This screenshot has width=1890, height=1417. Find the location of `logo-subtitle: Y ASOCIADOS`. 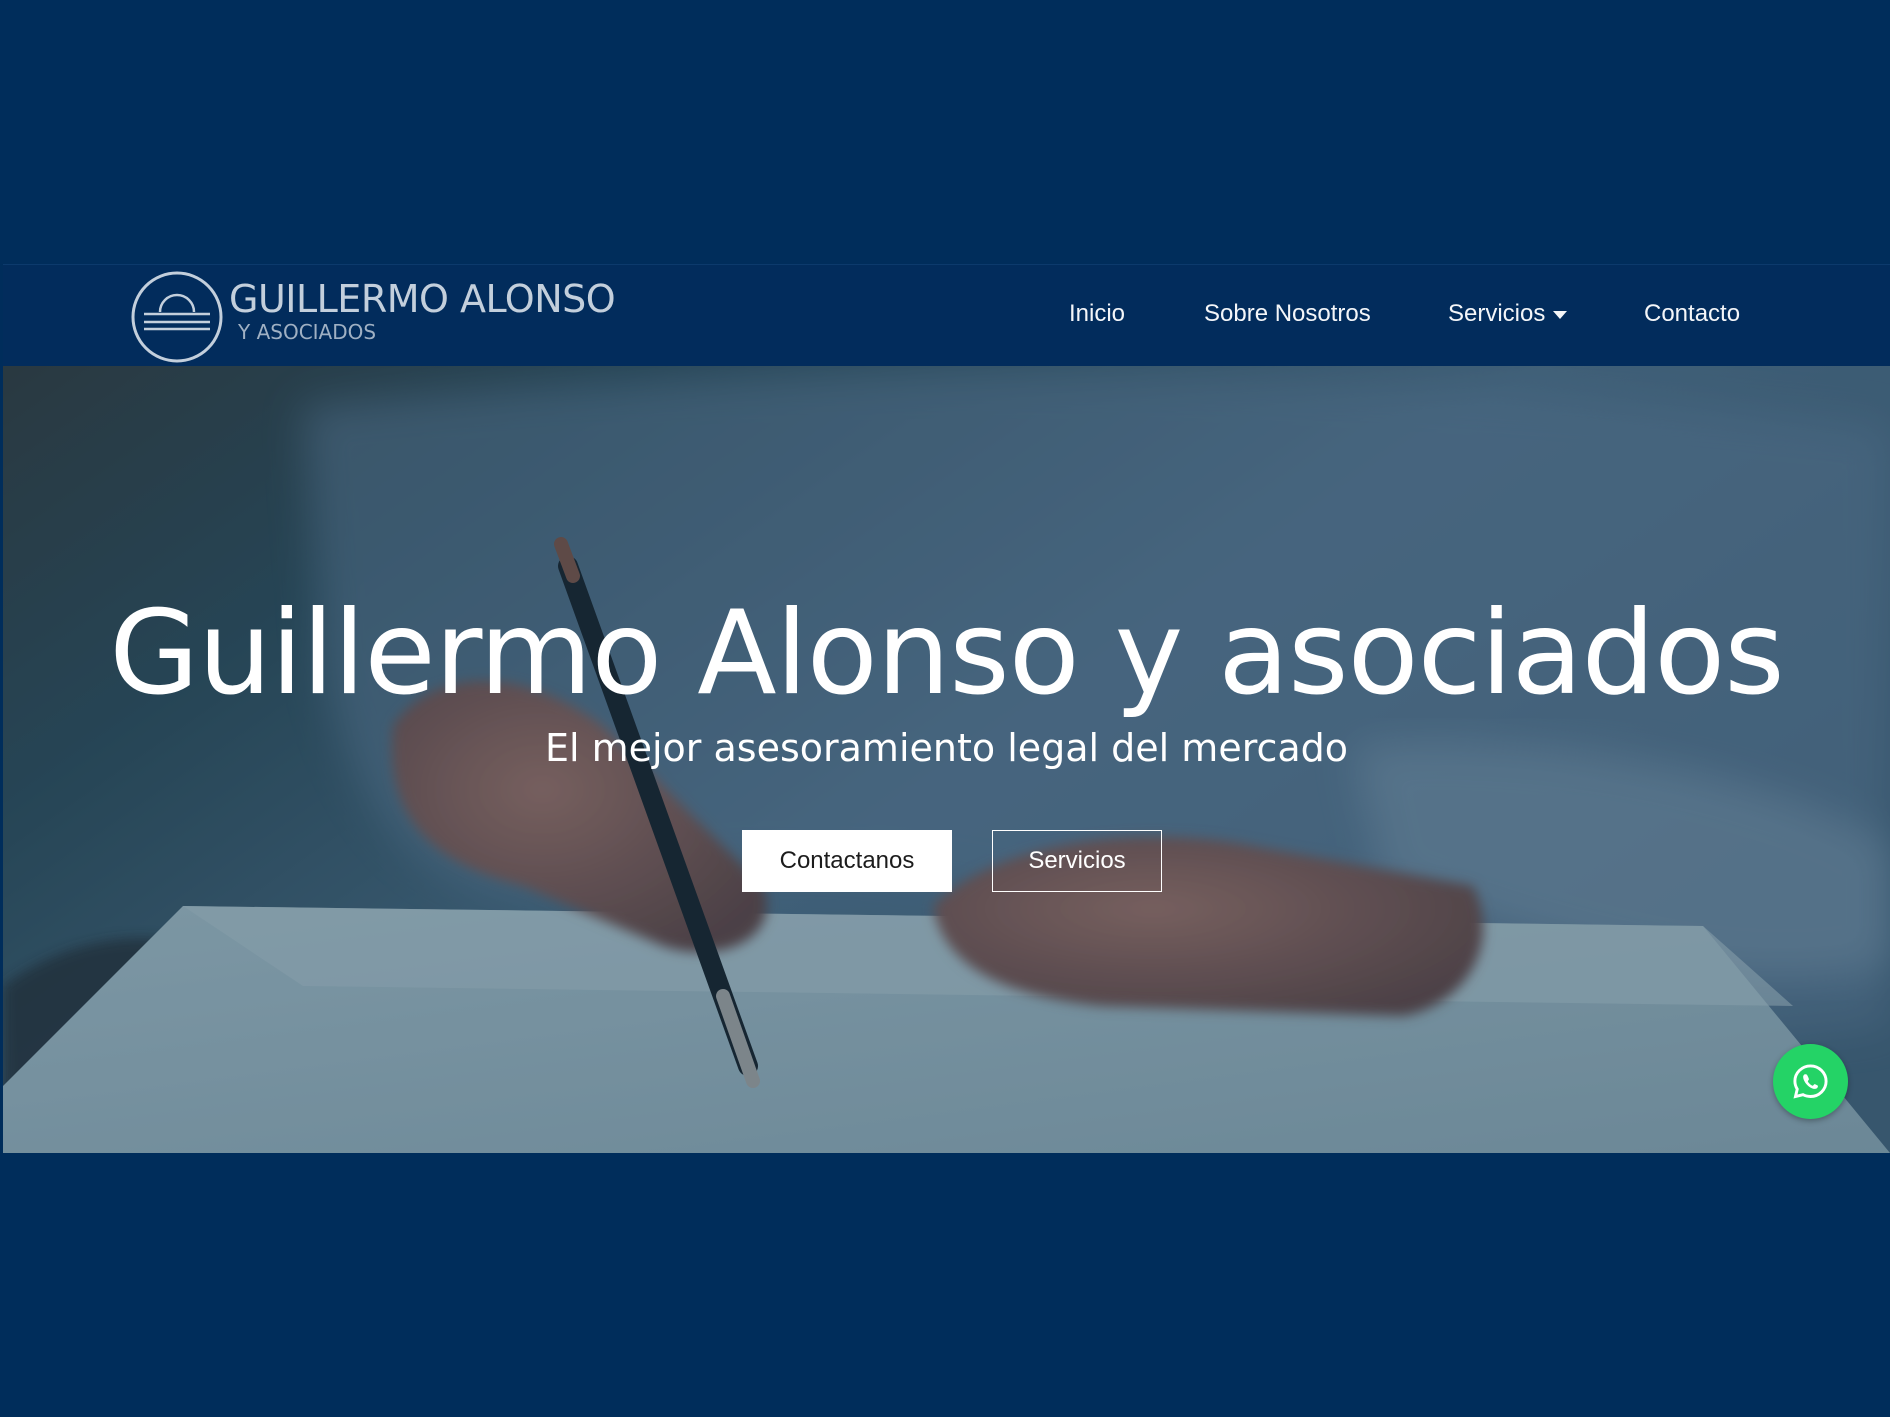

logo-subtitle: Y ASOCIADOS is located at coordinates (307, 332).